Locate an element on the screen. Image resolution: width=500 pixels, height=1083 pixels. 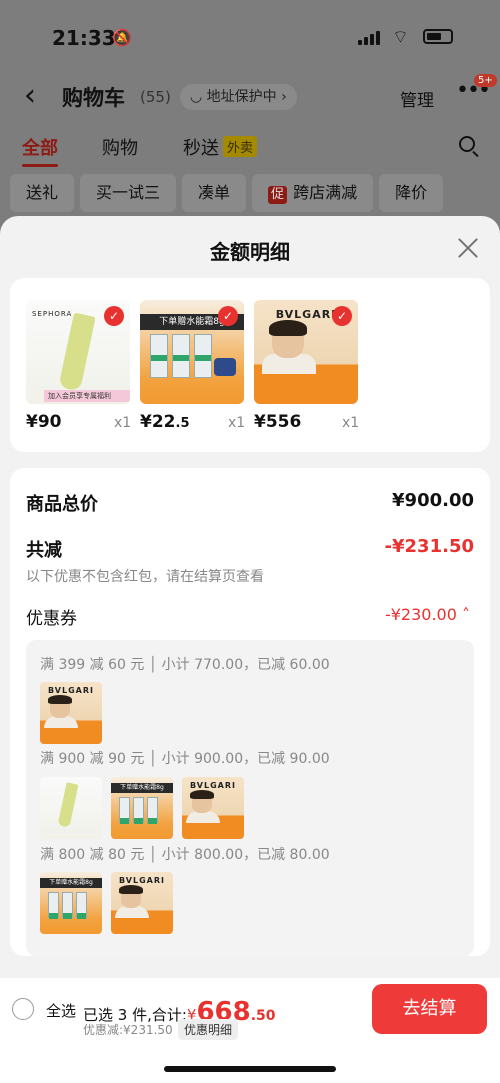
total-label: 商品总价 is located at coordinates (62, 504).